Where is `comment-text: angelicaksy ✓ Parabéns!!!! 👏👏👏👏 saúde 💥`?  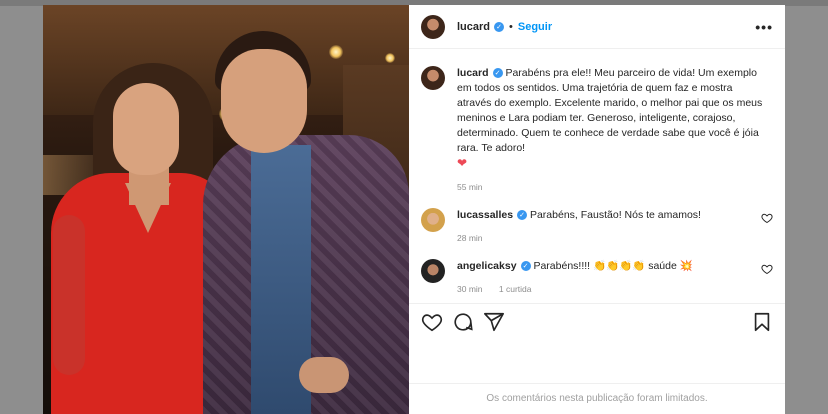 comment-text: angelicaksy ✓ Parabéns!!!! 👏👏👏👏 saúde 💥 is located at coordinates (612, 266).